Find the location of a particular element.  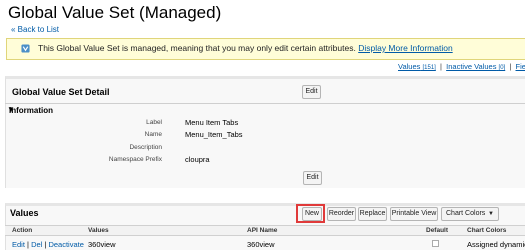

field-link: Field is located at coordinates (520, 66).